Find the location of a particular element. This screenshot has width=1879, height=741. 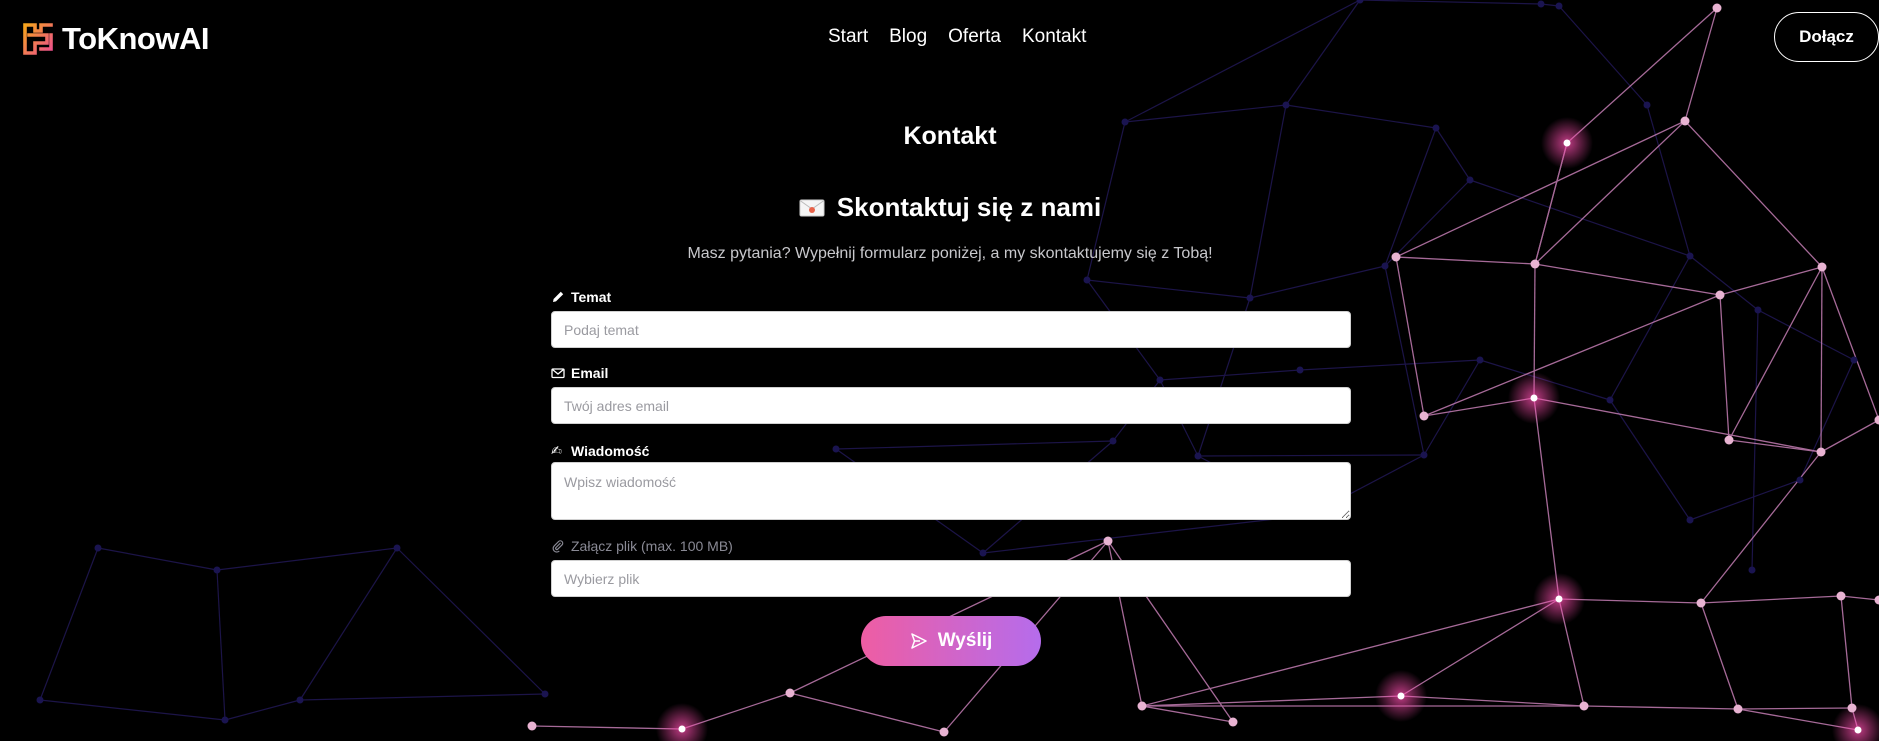

send-icon is located at coordinates (918, 641).